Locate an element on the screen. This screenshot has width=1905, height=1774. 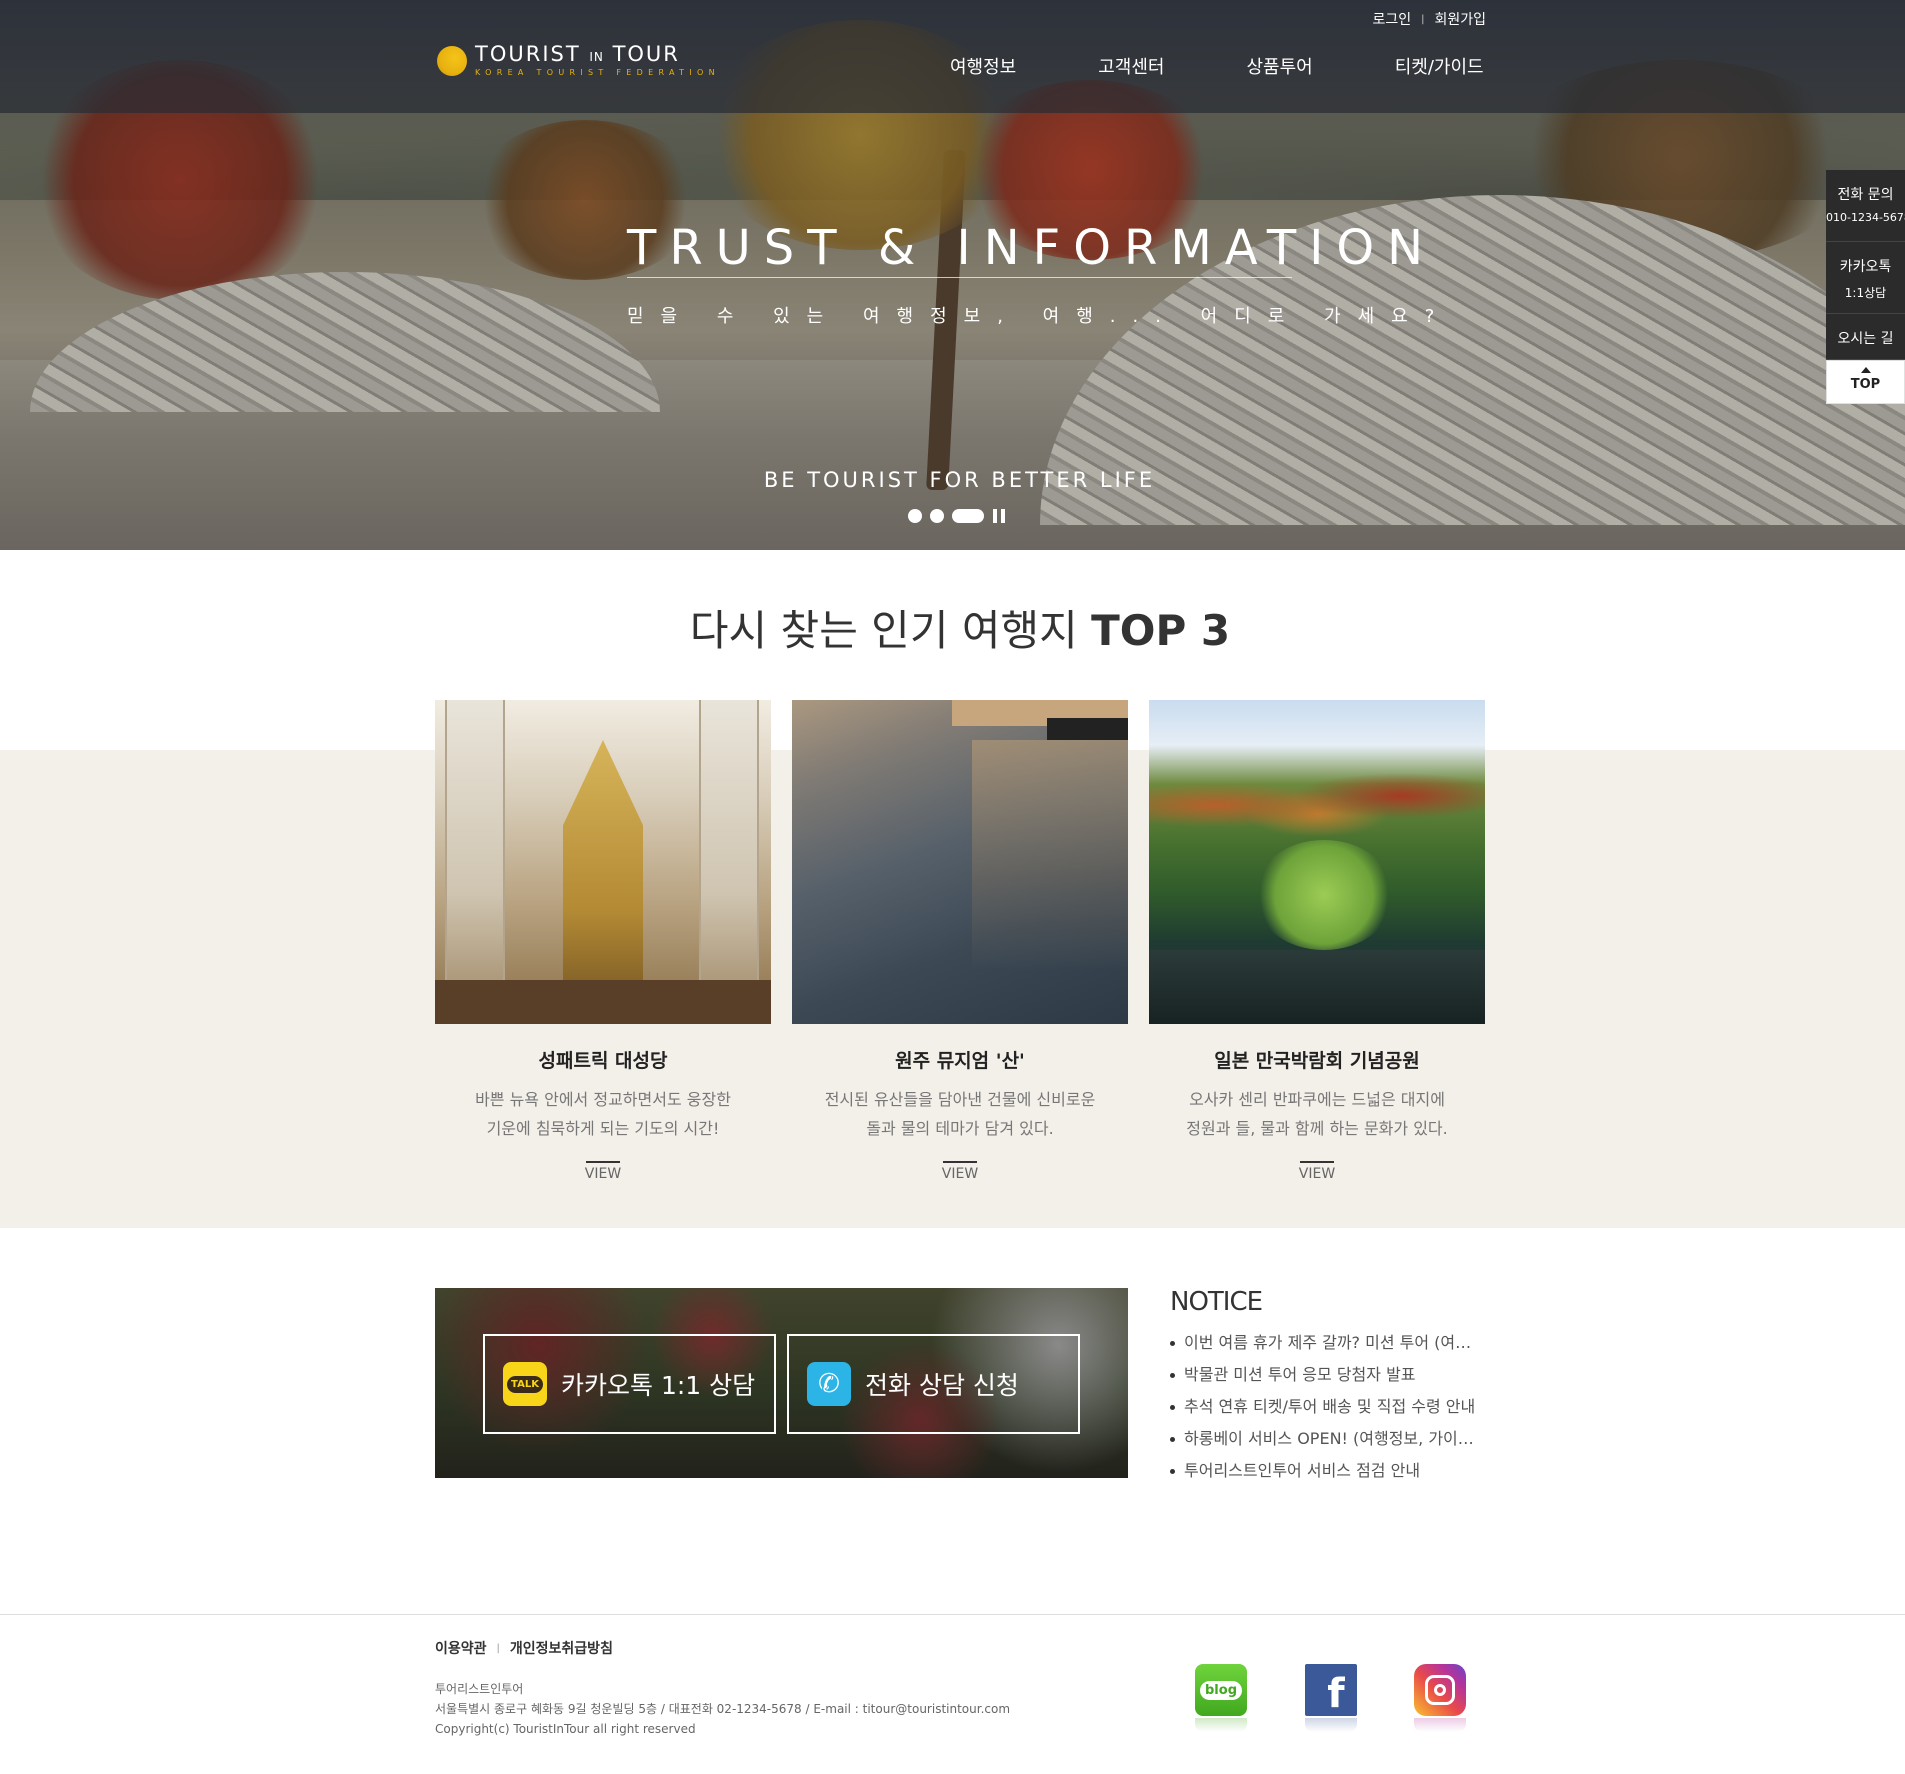
hero-divider is located at coordinates (959, 277).